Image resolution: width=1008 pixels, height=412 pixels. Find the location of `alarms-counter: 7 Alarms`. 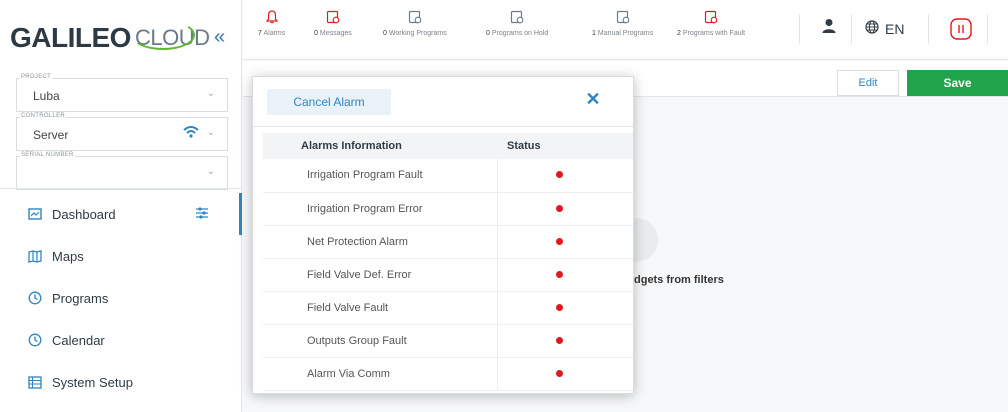

alarms-counter: 7 Alarms is located at coordinates (271, 23).